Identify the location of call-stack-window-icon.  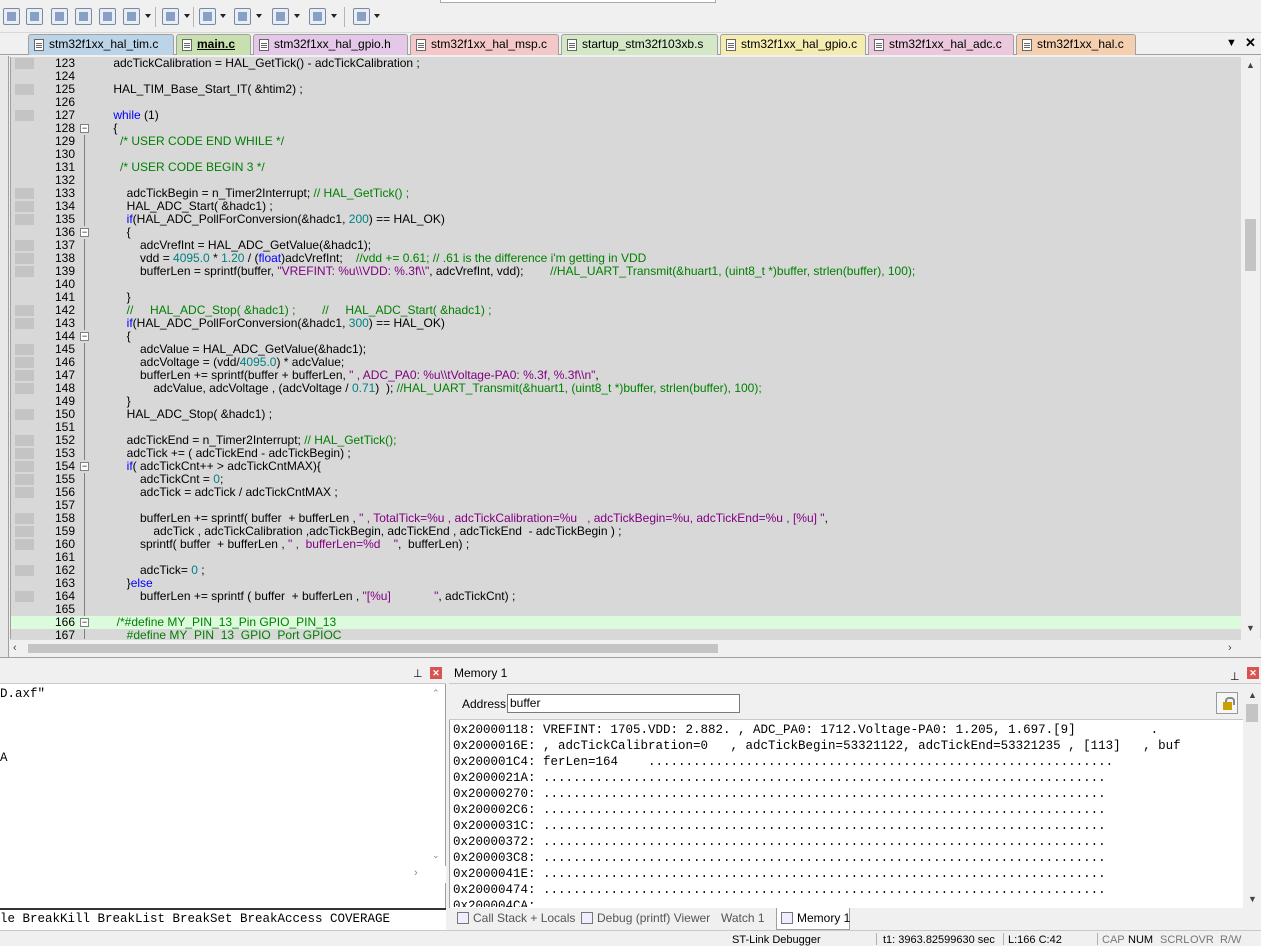
(107, 16).